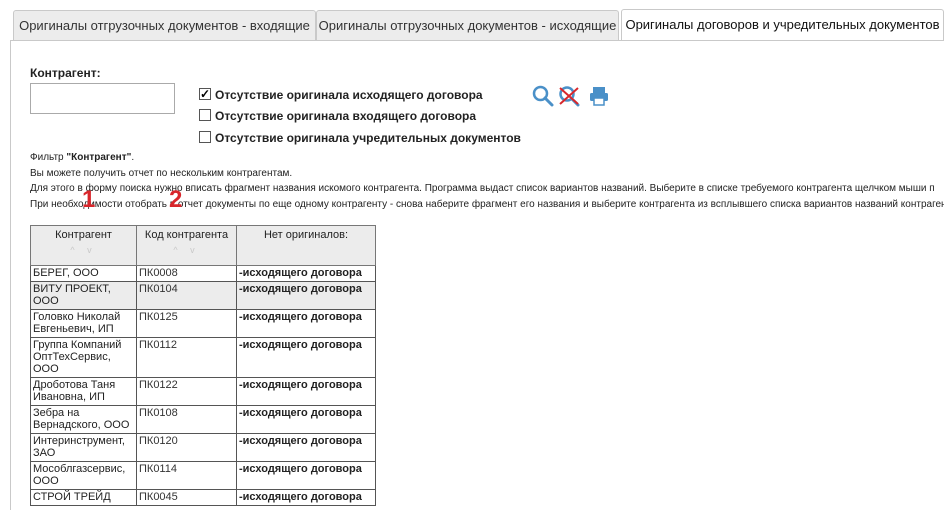 The image size is (944, 510). What do you see at coordinates (186, 357) in the screenshot?
I see `cell-code: ПК0112` at bounding box center [186, 357].